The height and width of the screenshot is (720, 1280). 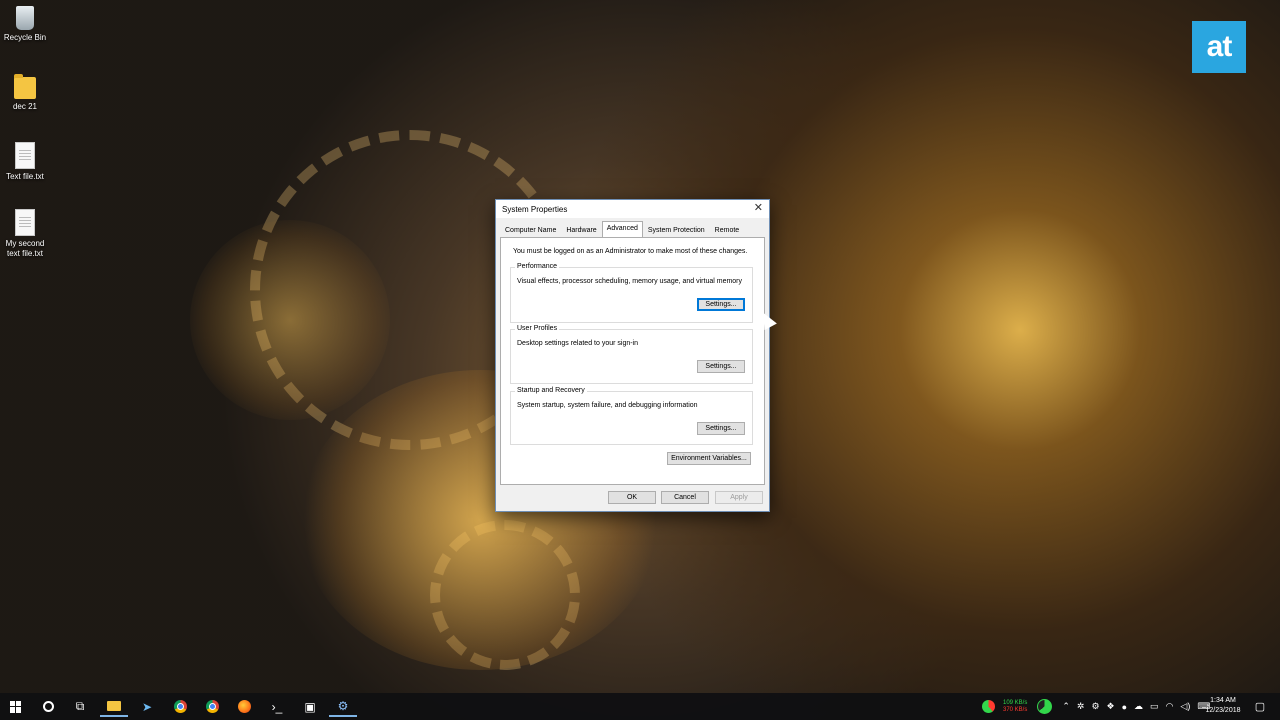 What do you see at coordinates (1185, 706) in the screenshot?
I see `volume-icon: ◁)` at bounding box center [1185, 706].